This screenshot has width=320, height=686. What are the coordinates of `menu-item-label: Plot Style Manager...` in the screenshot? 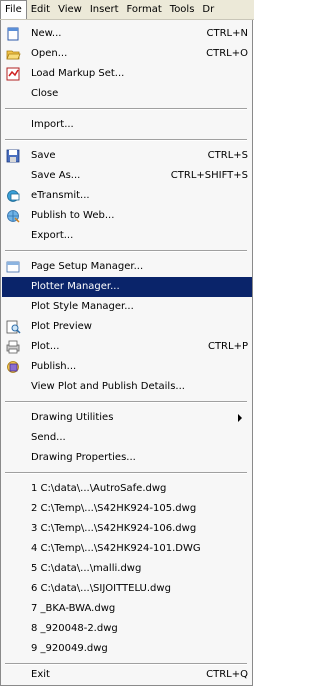 It's located at (82, 306).